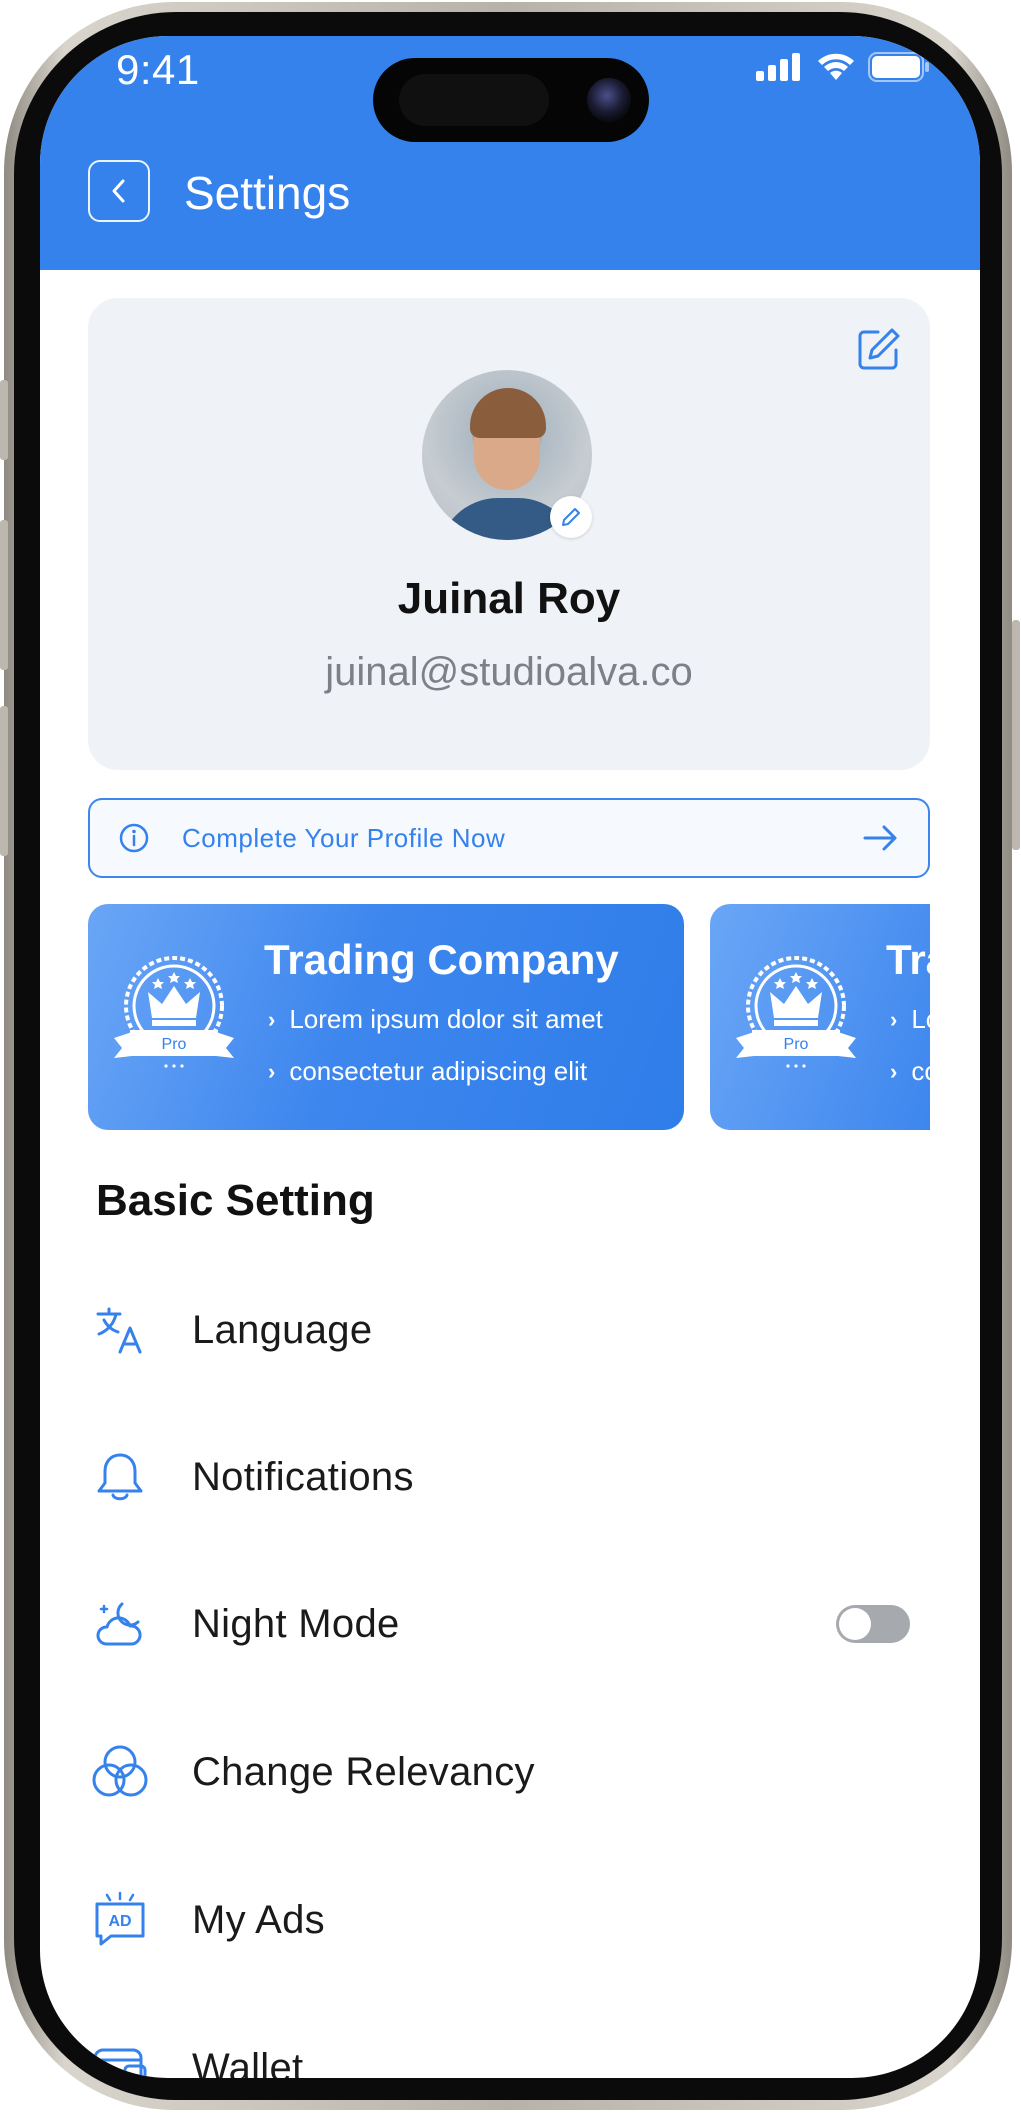 Image resolution: width=1021 pixels, height=2114 pixels. I want to click on translate-icon, so click(120, 1330).